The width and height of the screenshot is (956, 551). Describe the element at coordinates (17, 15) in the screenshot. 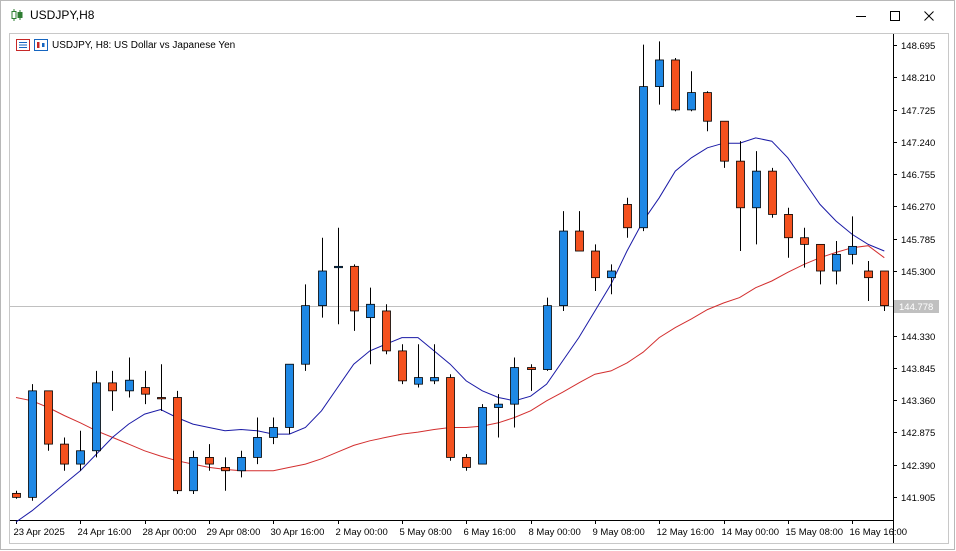

I see `candlestick-chart-icon` at that location.